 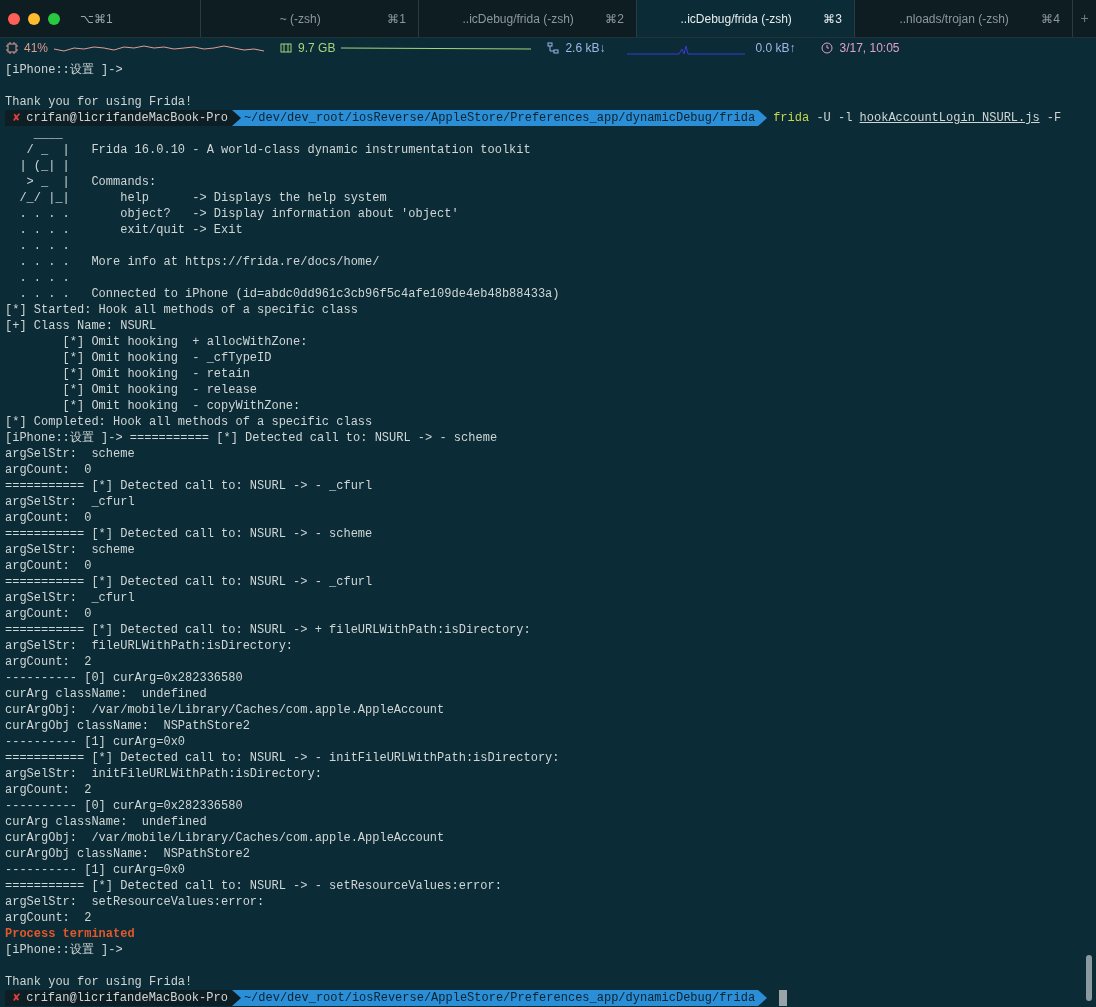 I want to click on error-message: Process terminated, so click(x=70, y=934).